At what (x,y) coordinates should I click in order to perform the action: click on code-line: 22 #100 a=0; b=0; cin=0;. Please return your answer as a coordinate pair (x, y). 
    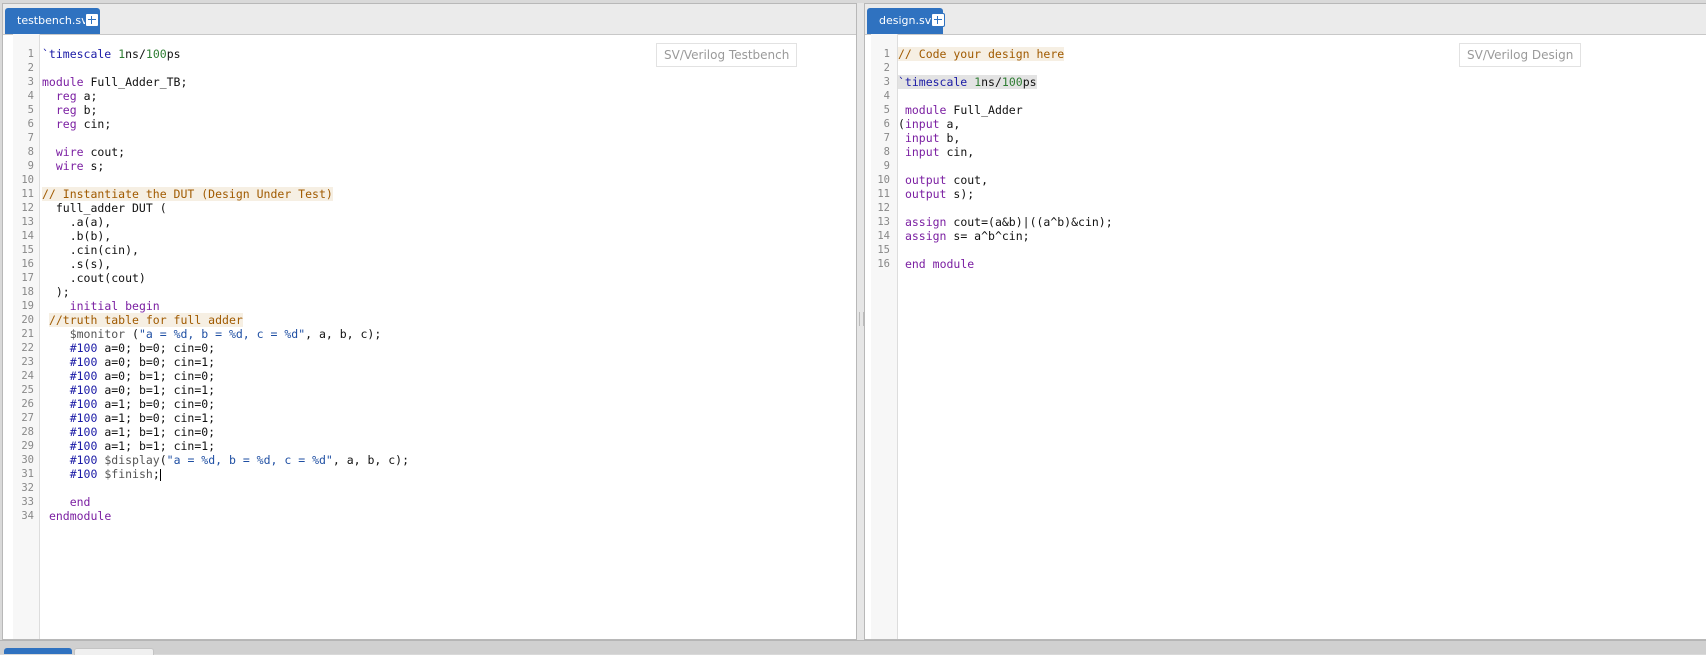
    Looking at the image, I should click on (434, 348).